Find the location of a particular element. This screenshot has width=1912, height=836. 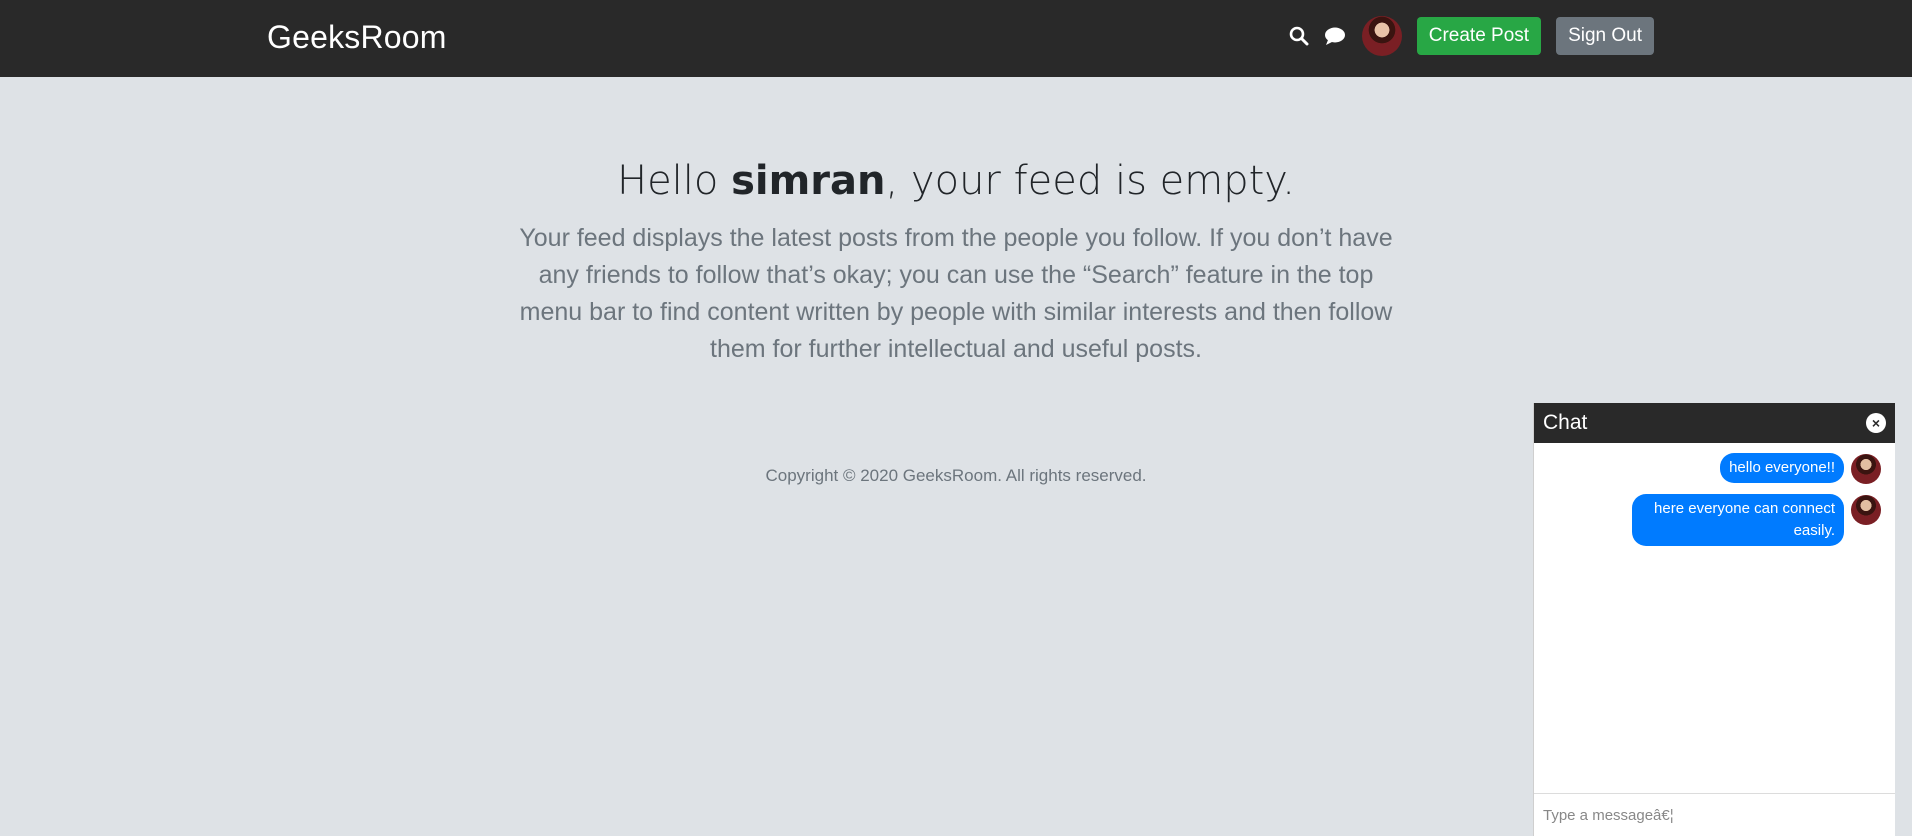

search-icon is located at coordinates (1299, 36).